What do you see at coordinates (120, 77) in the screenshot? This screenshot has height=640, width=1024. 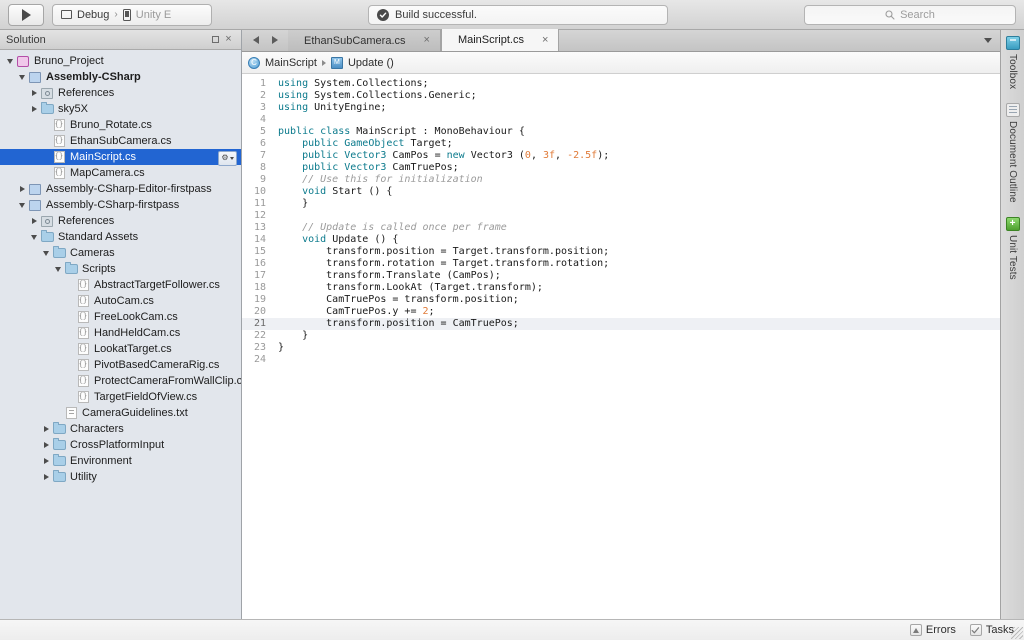 I see `tree-item: Assembly-CSharp` at bounding box center [120, 77].